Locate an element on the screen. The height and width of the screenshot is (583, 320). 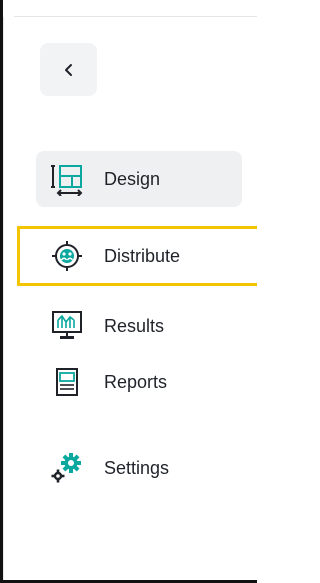
sidebar-item-distribute: Distribute is located at coordinates (137, 256).